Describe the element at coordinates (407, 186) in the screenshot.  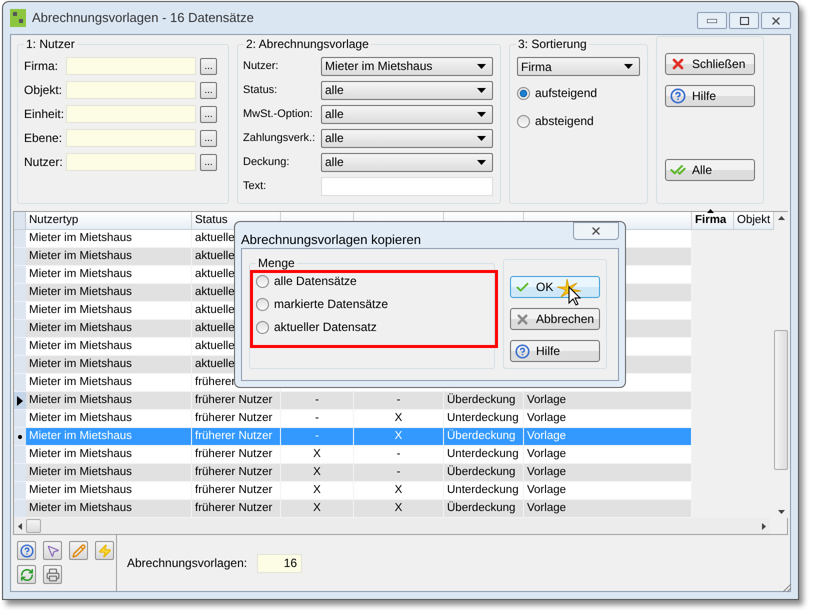
I see `text-field` at that location.